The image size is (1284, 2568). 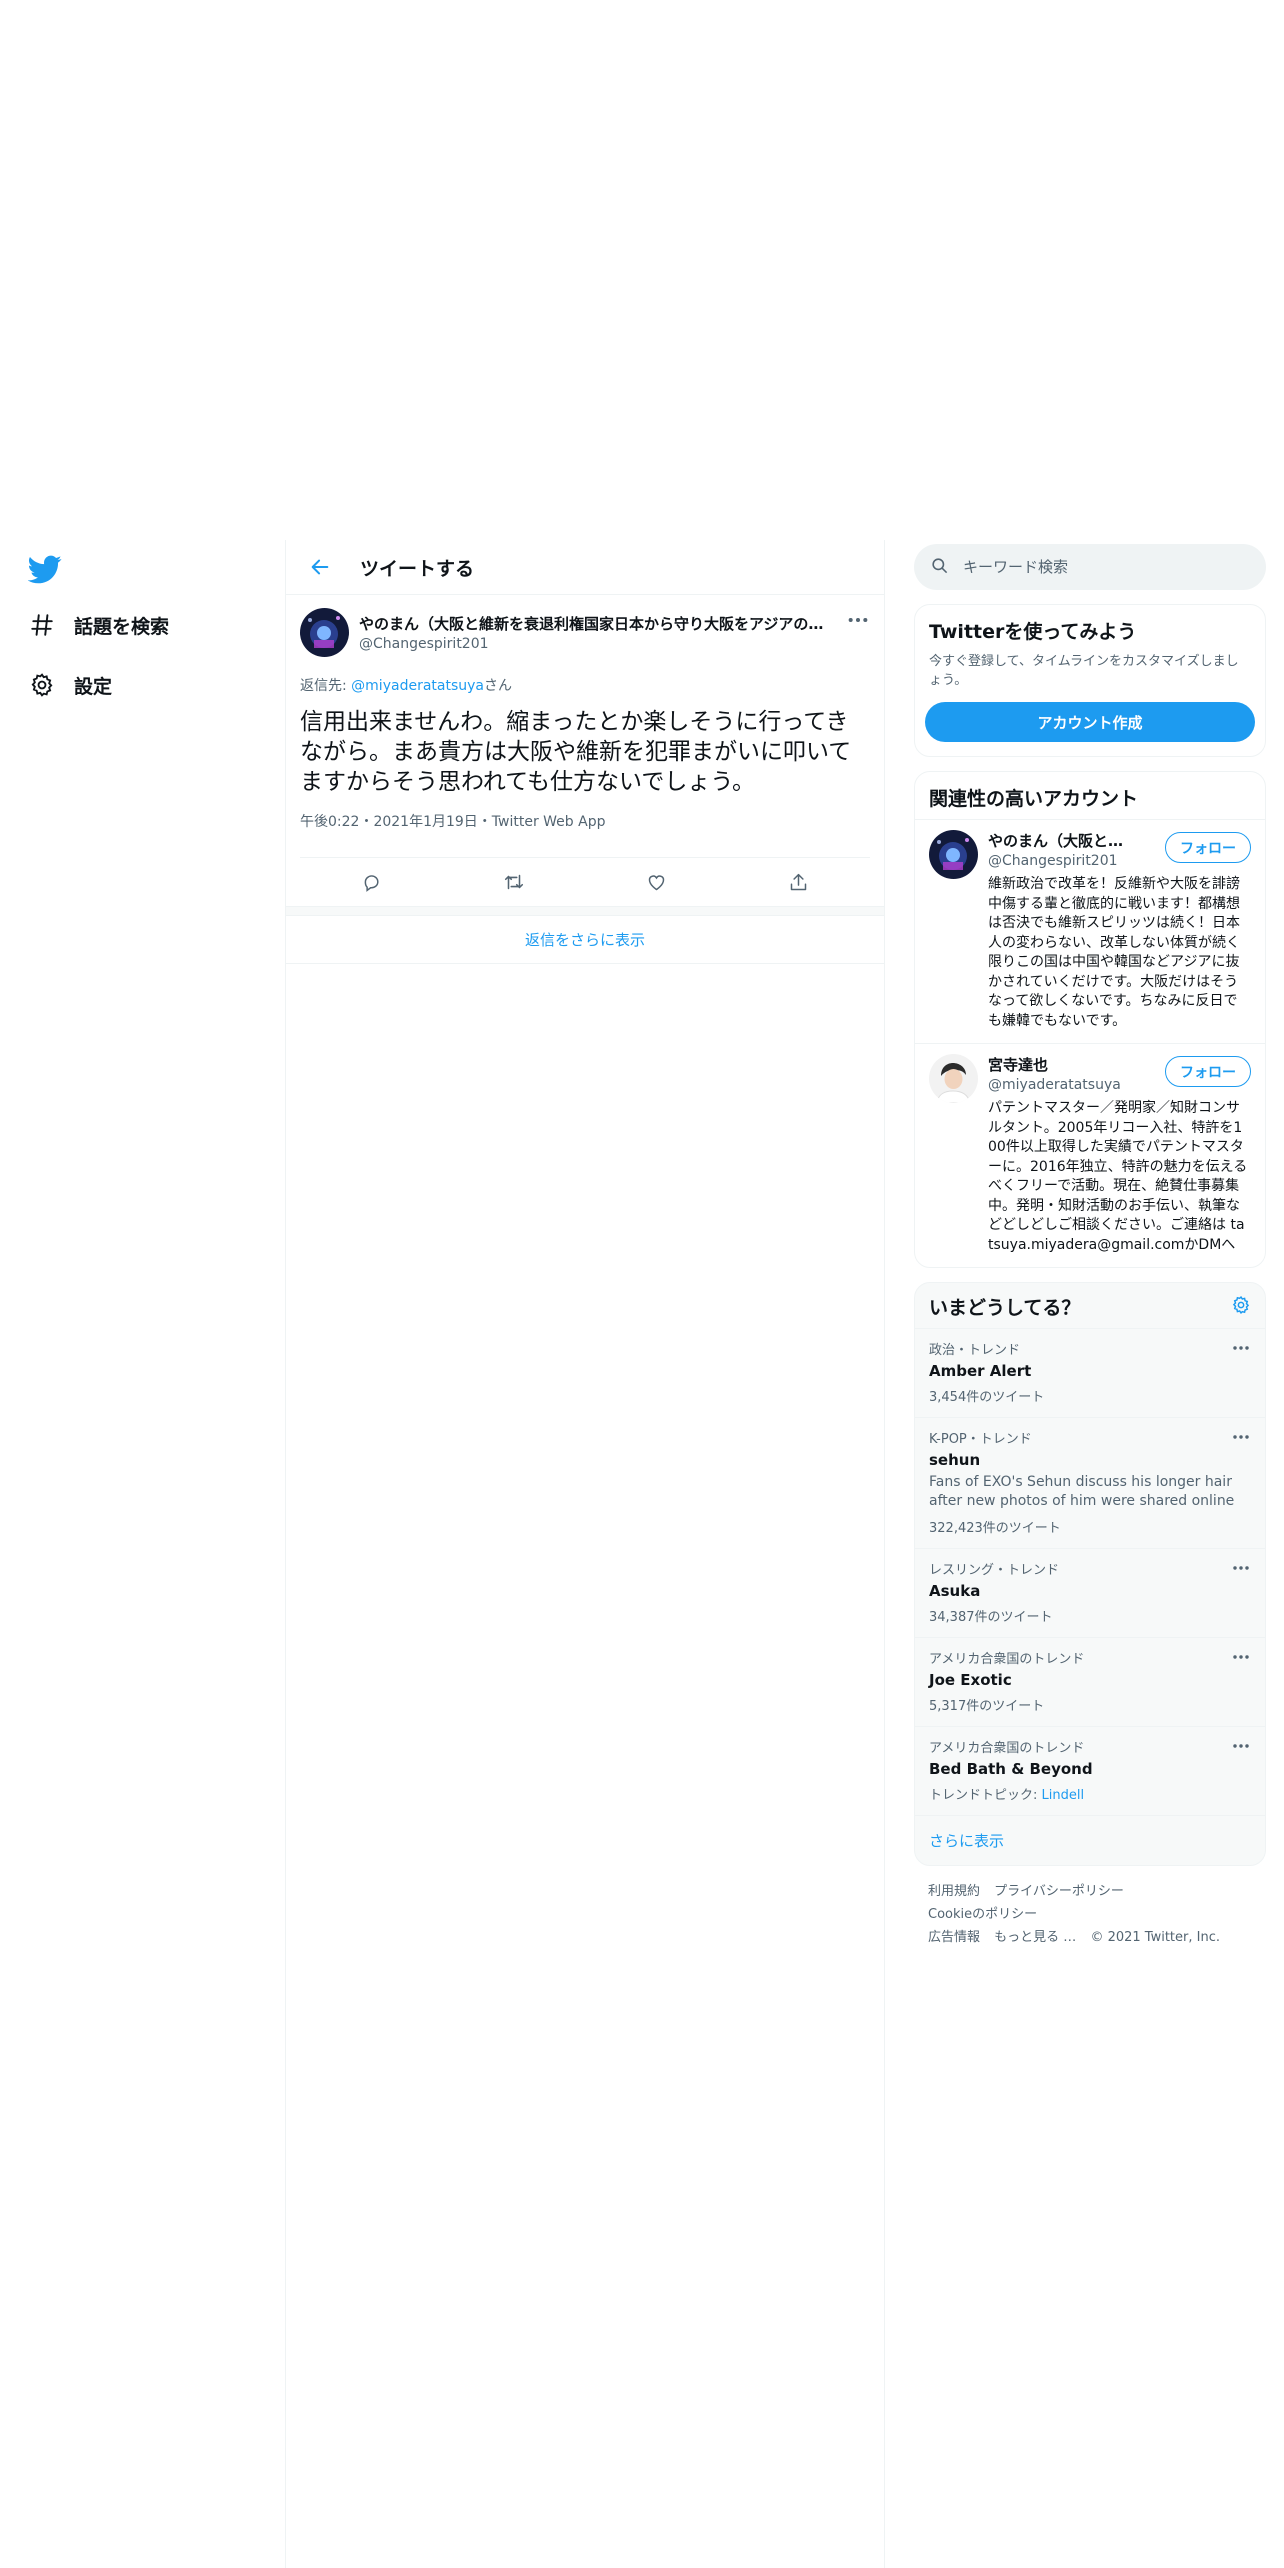 I want to click on trend-name: Joe Exotic, so click(x=970, y=1680).